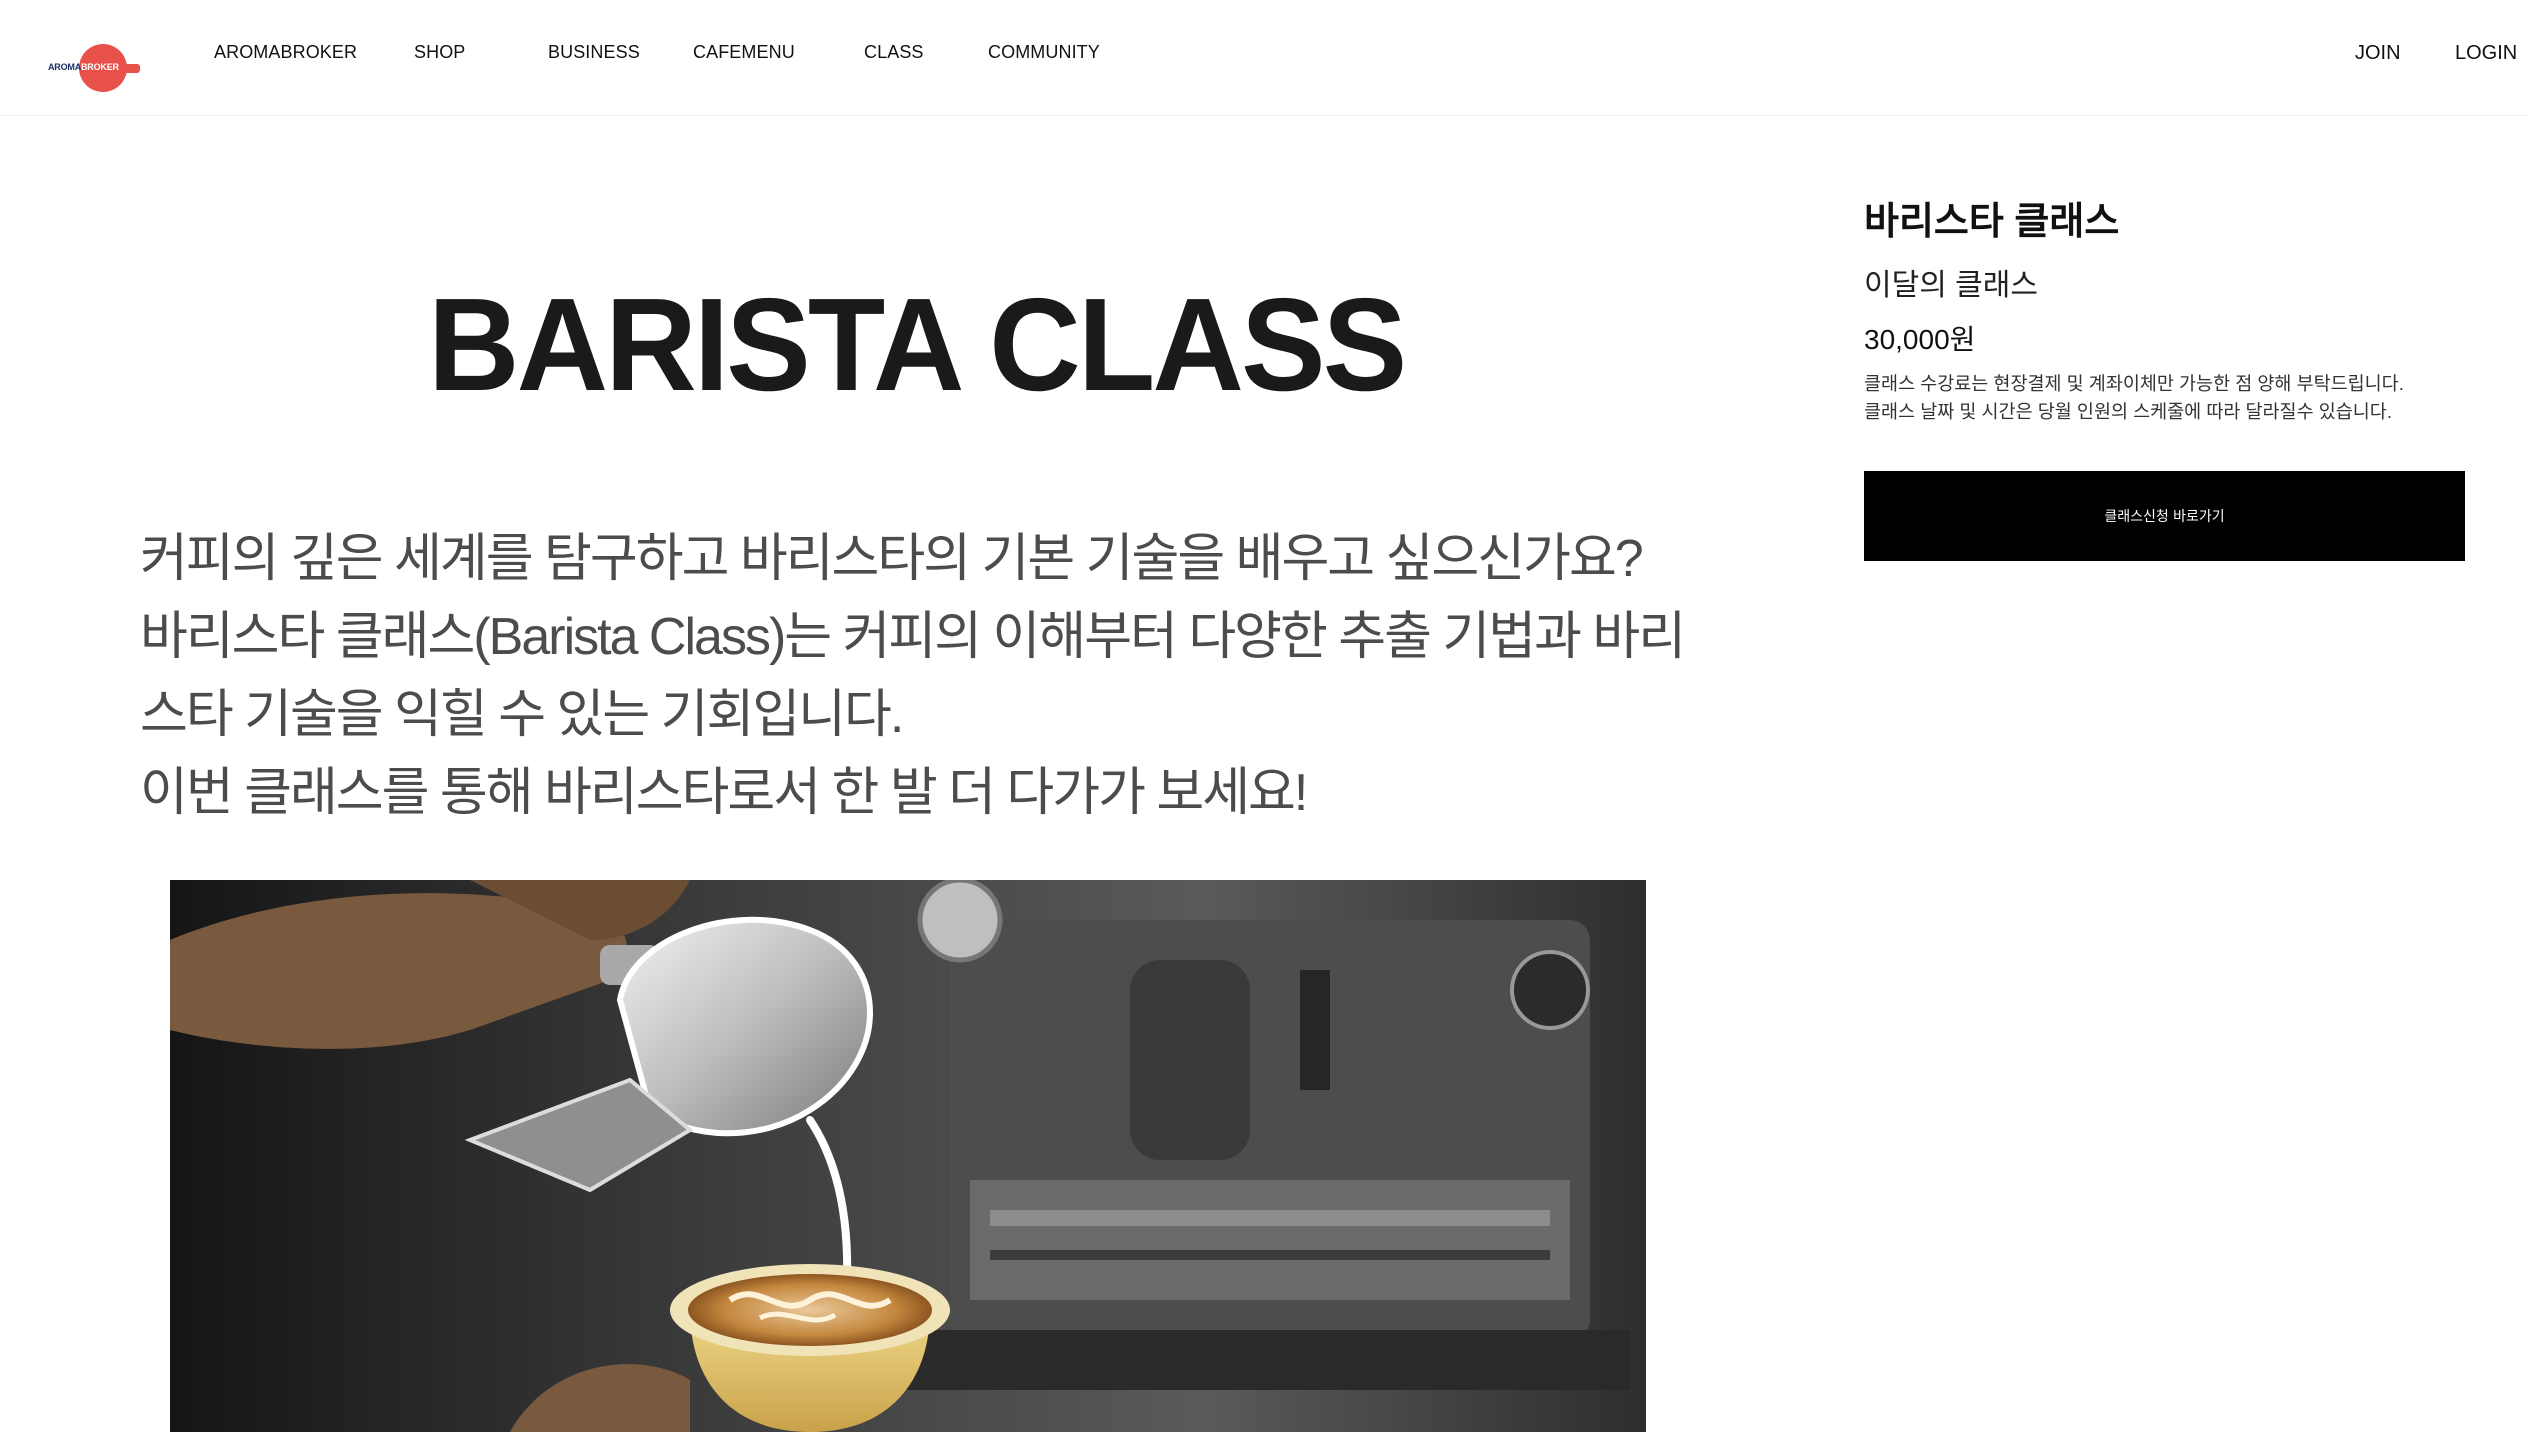  I want to click on nav-item-aromabroker: AROMABROKER, so click(285, 52).